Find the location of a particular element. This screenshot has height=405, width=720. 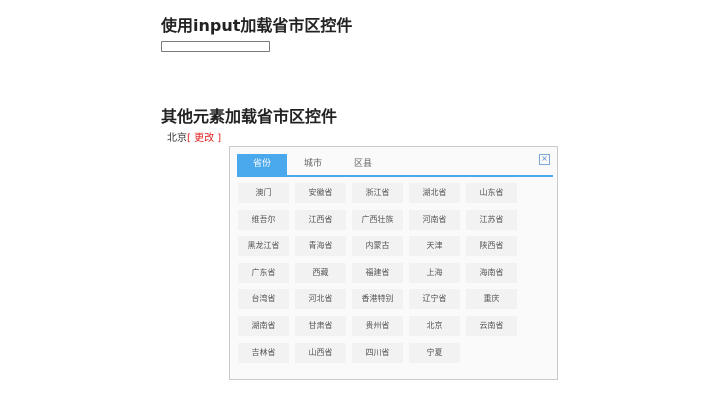

province-option: 维吾尔 is located at coordinates (263, 219).